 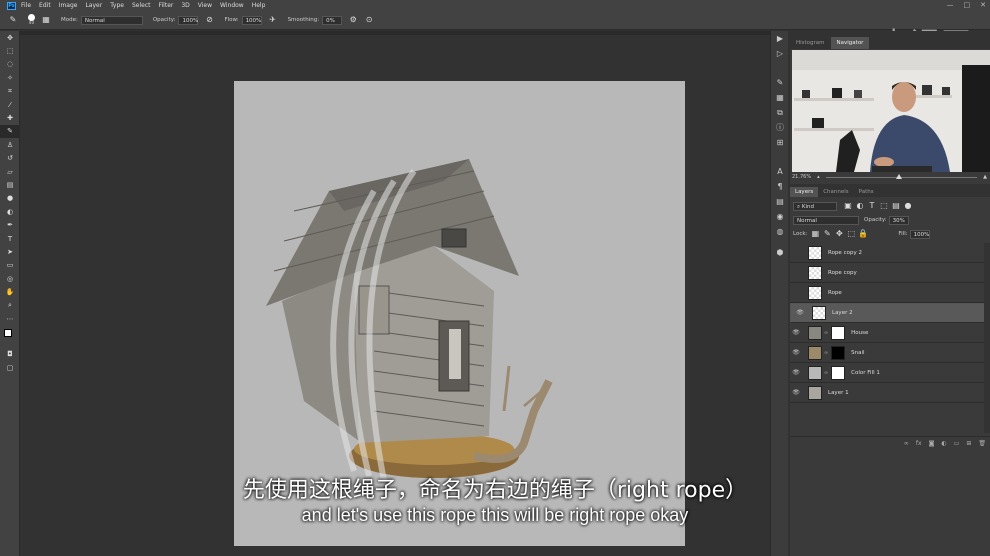 I want to click on brush-panel-icon: ✎, so click(x=780, y=82).